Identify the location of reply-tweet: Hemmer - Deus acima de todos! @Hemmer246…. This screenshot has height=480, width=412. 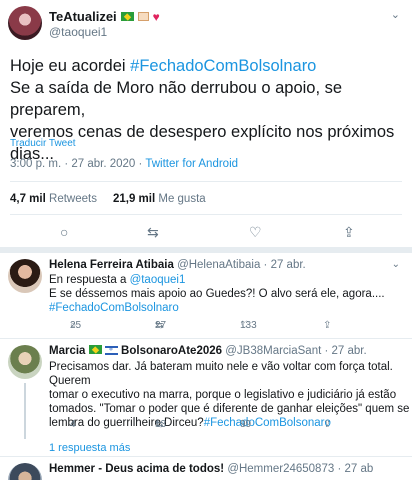
(206, 468).